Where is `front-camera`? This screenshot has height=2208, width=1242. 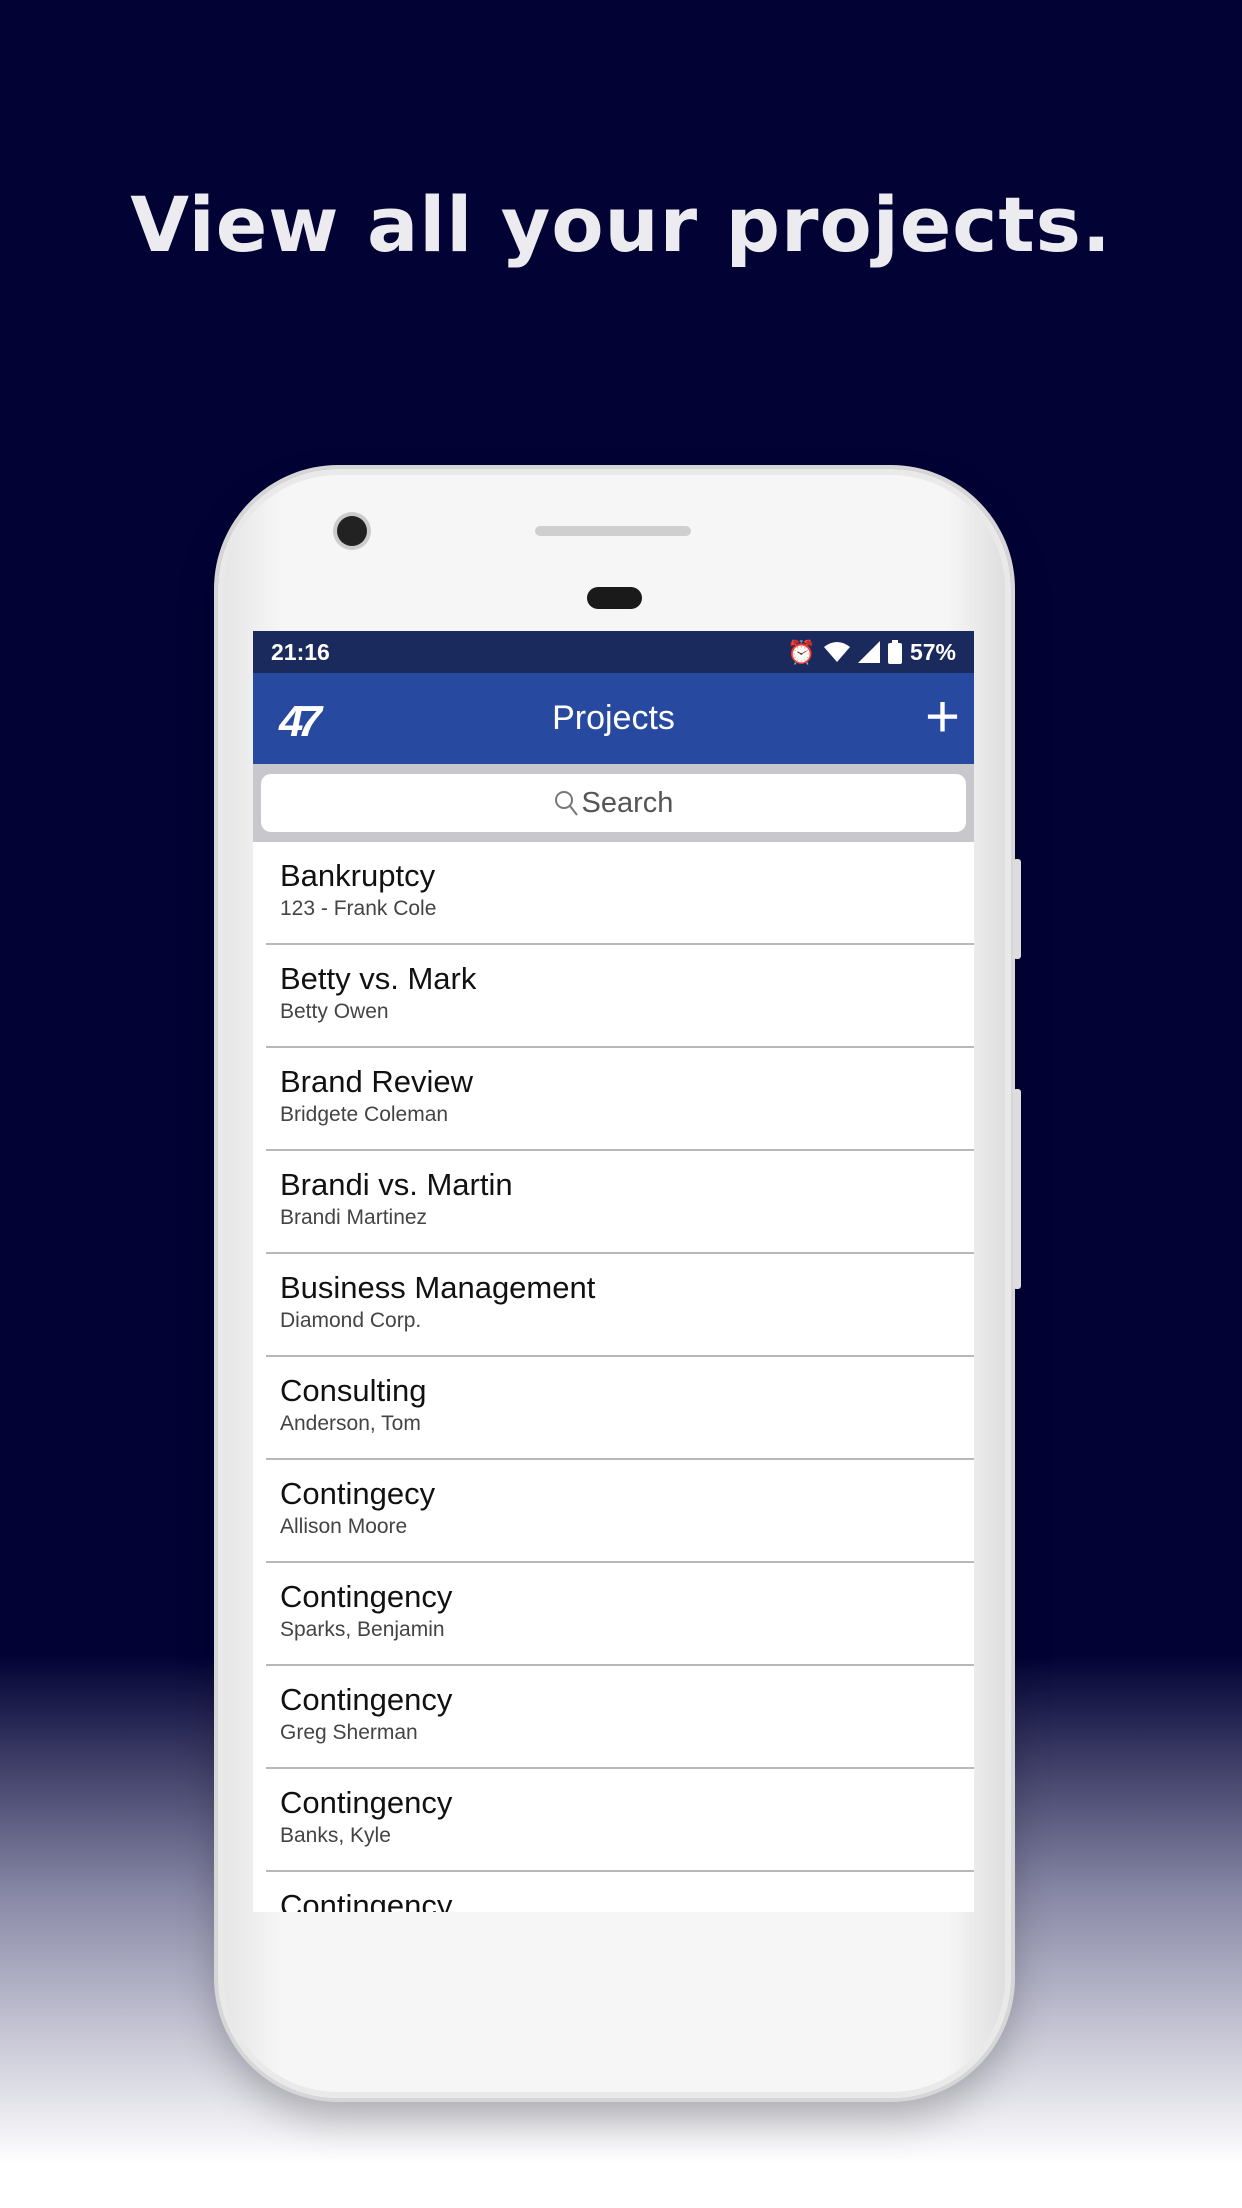
front-camera is located at coordinates (352, 531).